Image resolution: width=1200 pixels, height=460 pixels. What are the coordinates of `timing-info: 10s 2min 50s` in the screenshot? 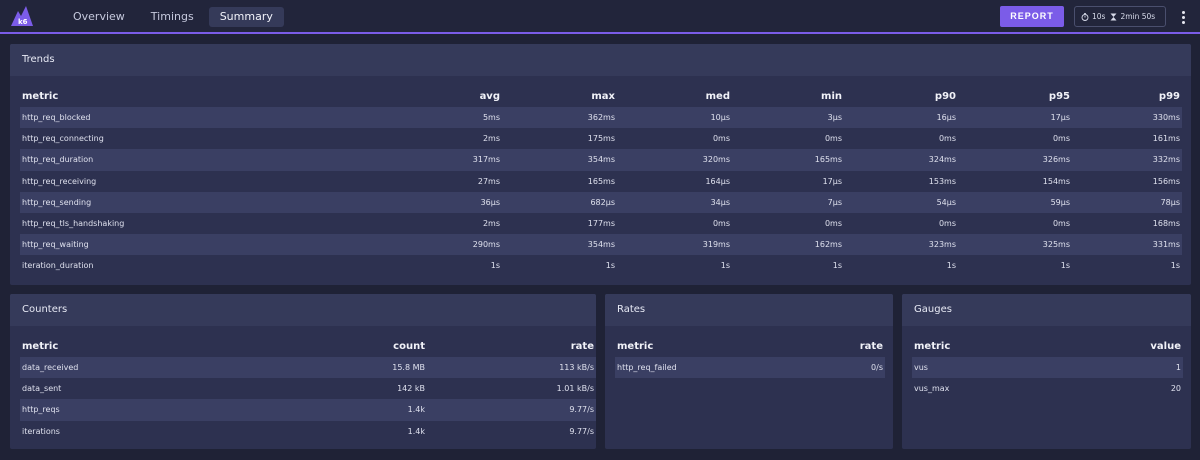 It's located at (1120, 16).